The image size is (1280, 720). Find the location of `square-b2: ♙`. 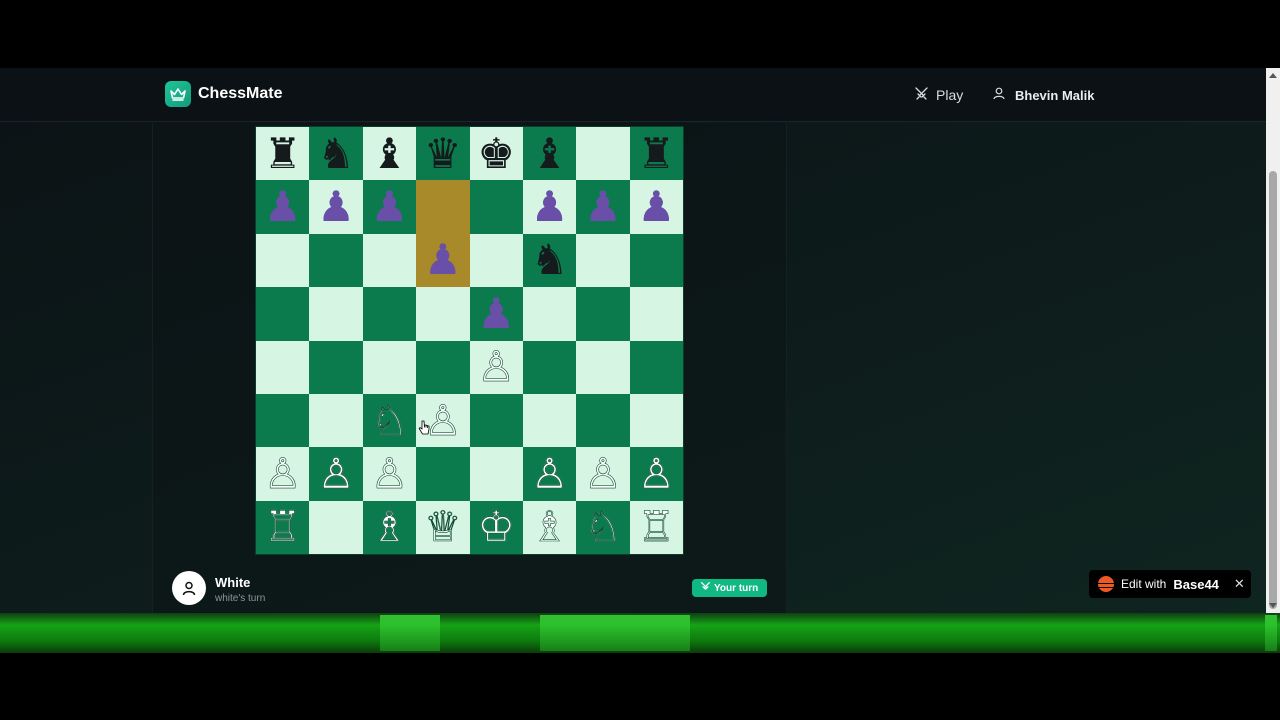

square-b2: ♙ is located at coordinates (336, 474).